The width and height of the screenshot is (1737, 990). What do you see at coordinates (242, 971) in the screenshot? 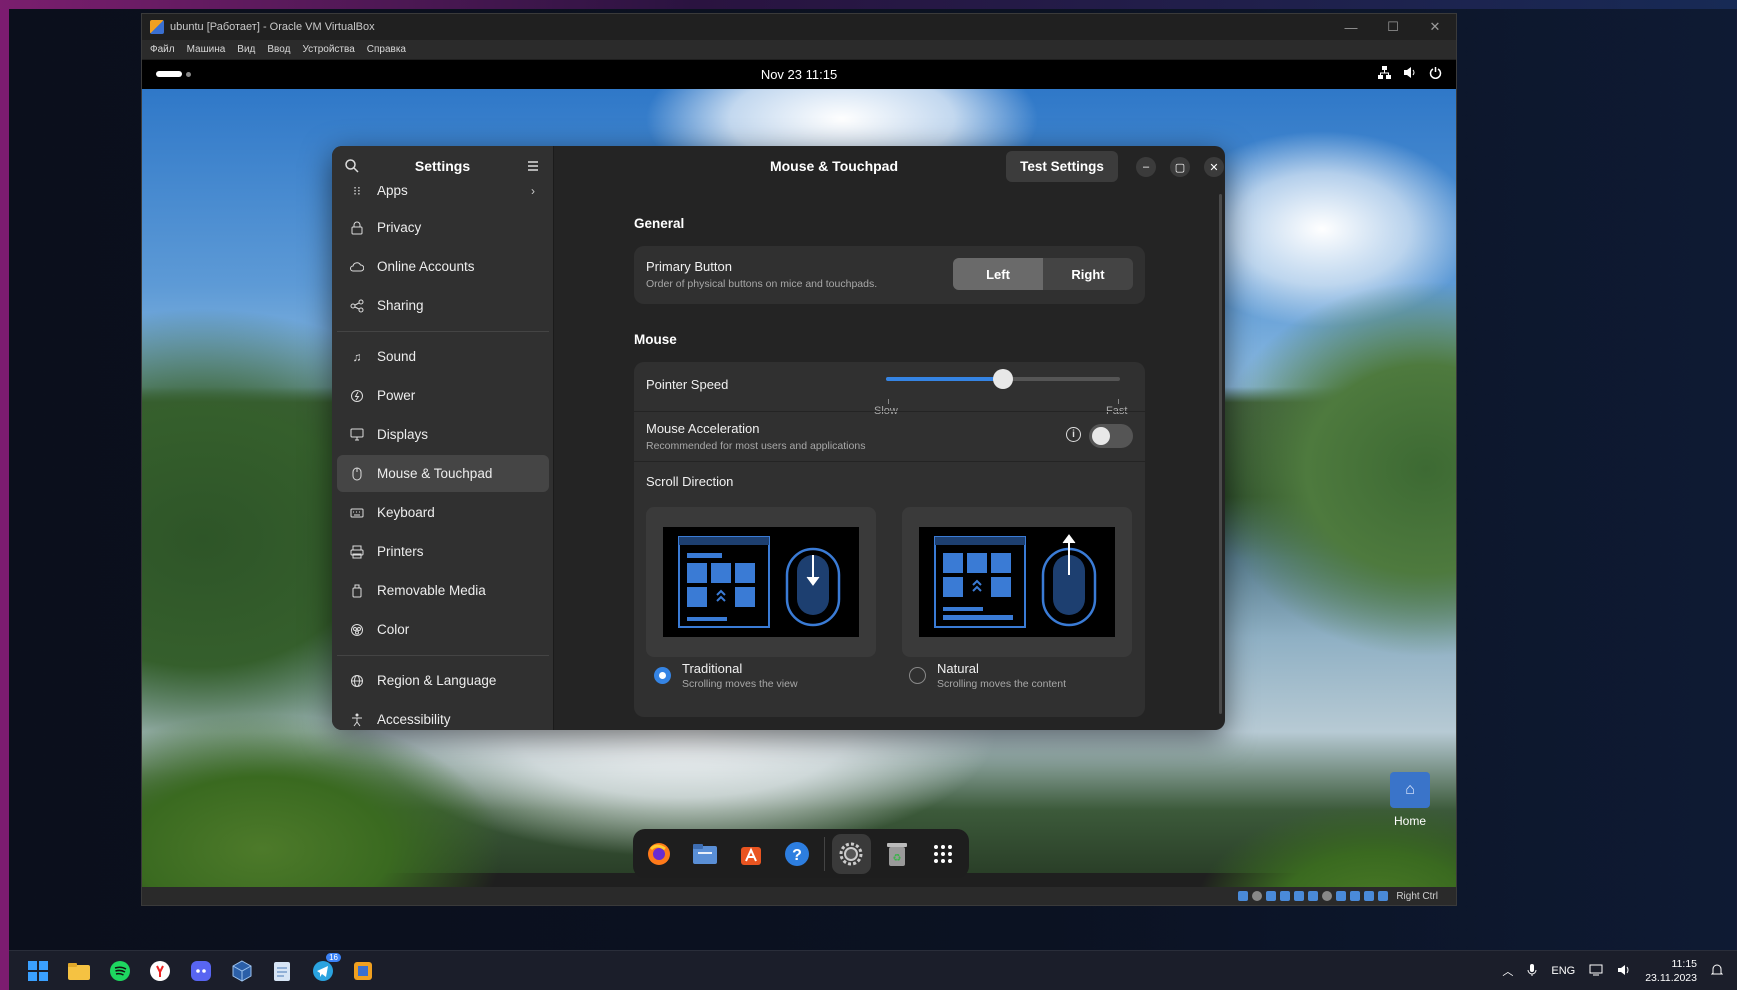
I see `virtualbox-taskbar-icon` at bounding box center [242, 971].